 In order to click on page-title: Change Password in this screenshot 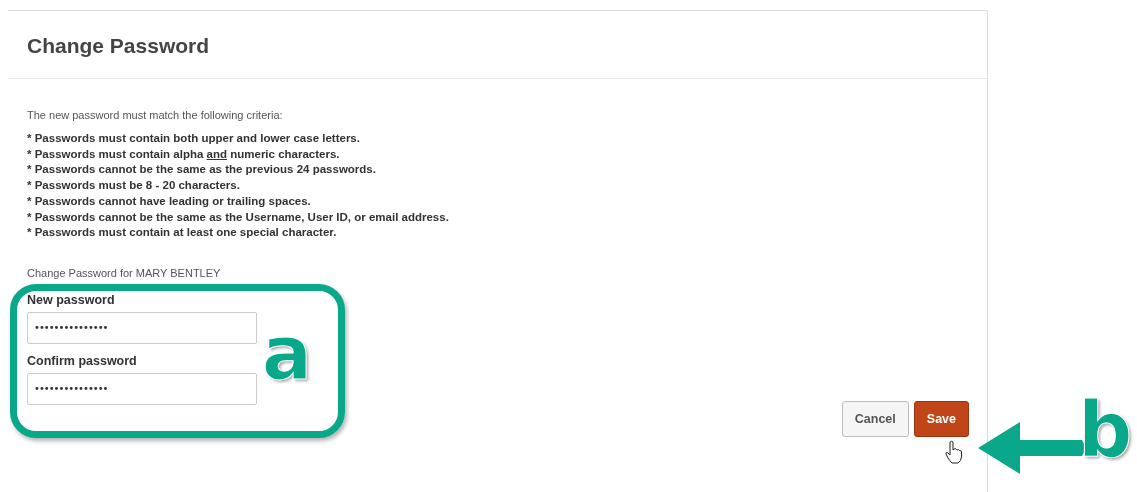, I will do `click(497, 45)`.